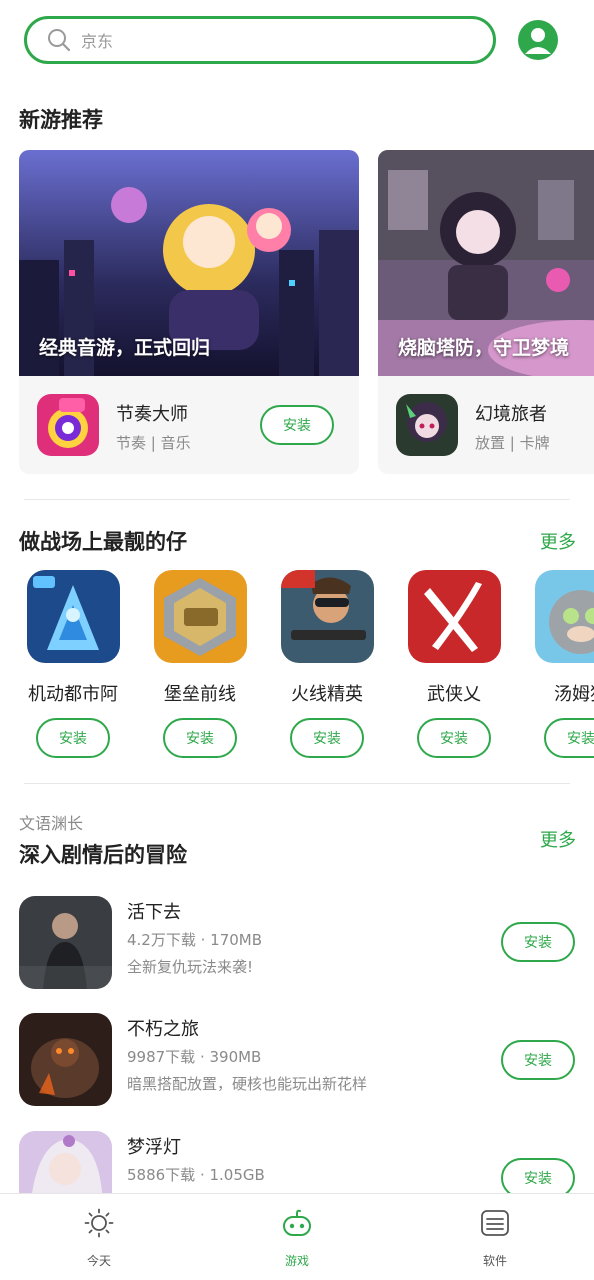 The image size is (594, 1280). I want to click on game-tile: 武侠乂 安装, so click(452, 665).